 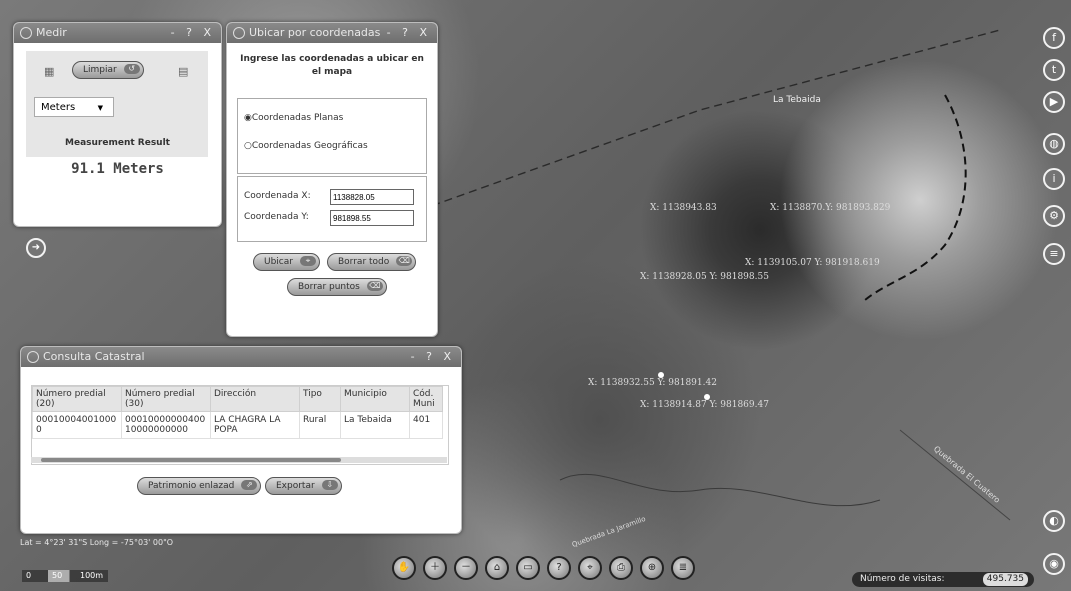 I want to click on units-select: Meters ▼, so click(x=74, y=107).